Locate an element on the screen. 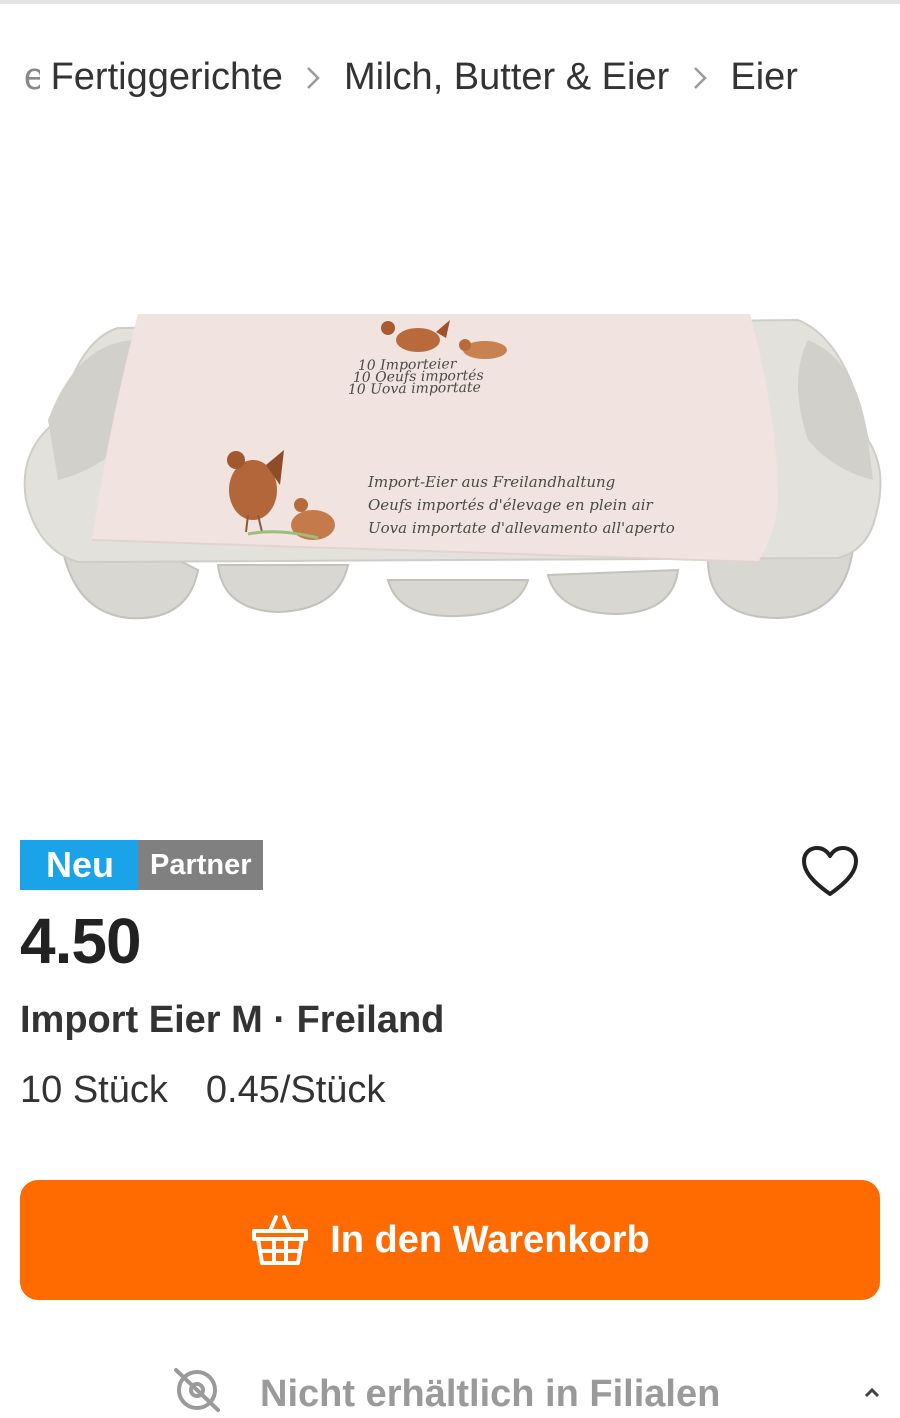 The height and width of the screenshot is (1418, 900). quantity-amount: 10 Stück is located at coordinates (94, 1090).